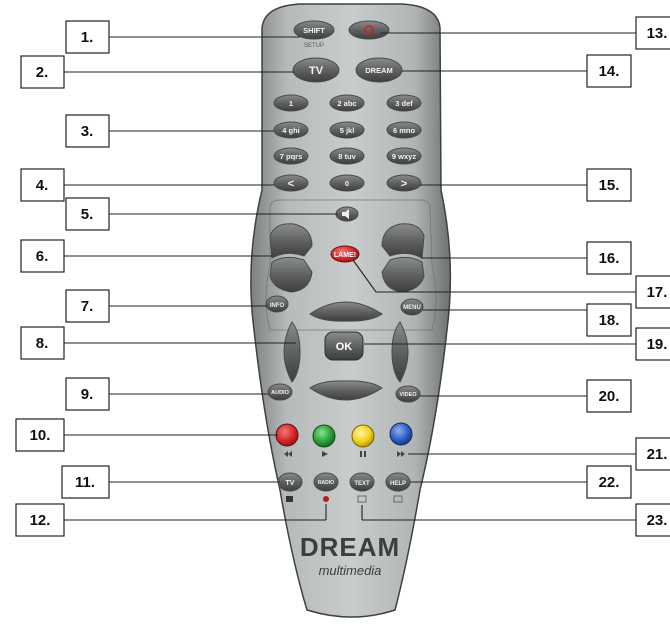  What do you see at coordinates (344, 347) in the screenshot?
I see `ok-label: OK` at bounding box center [344, 347].